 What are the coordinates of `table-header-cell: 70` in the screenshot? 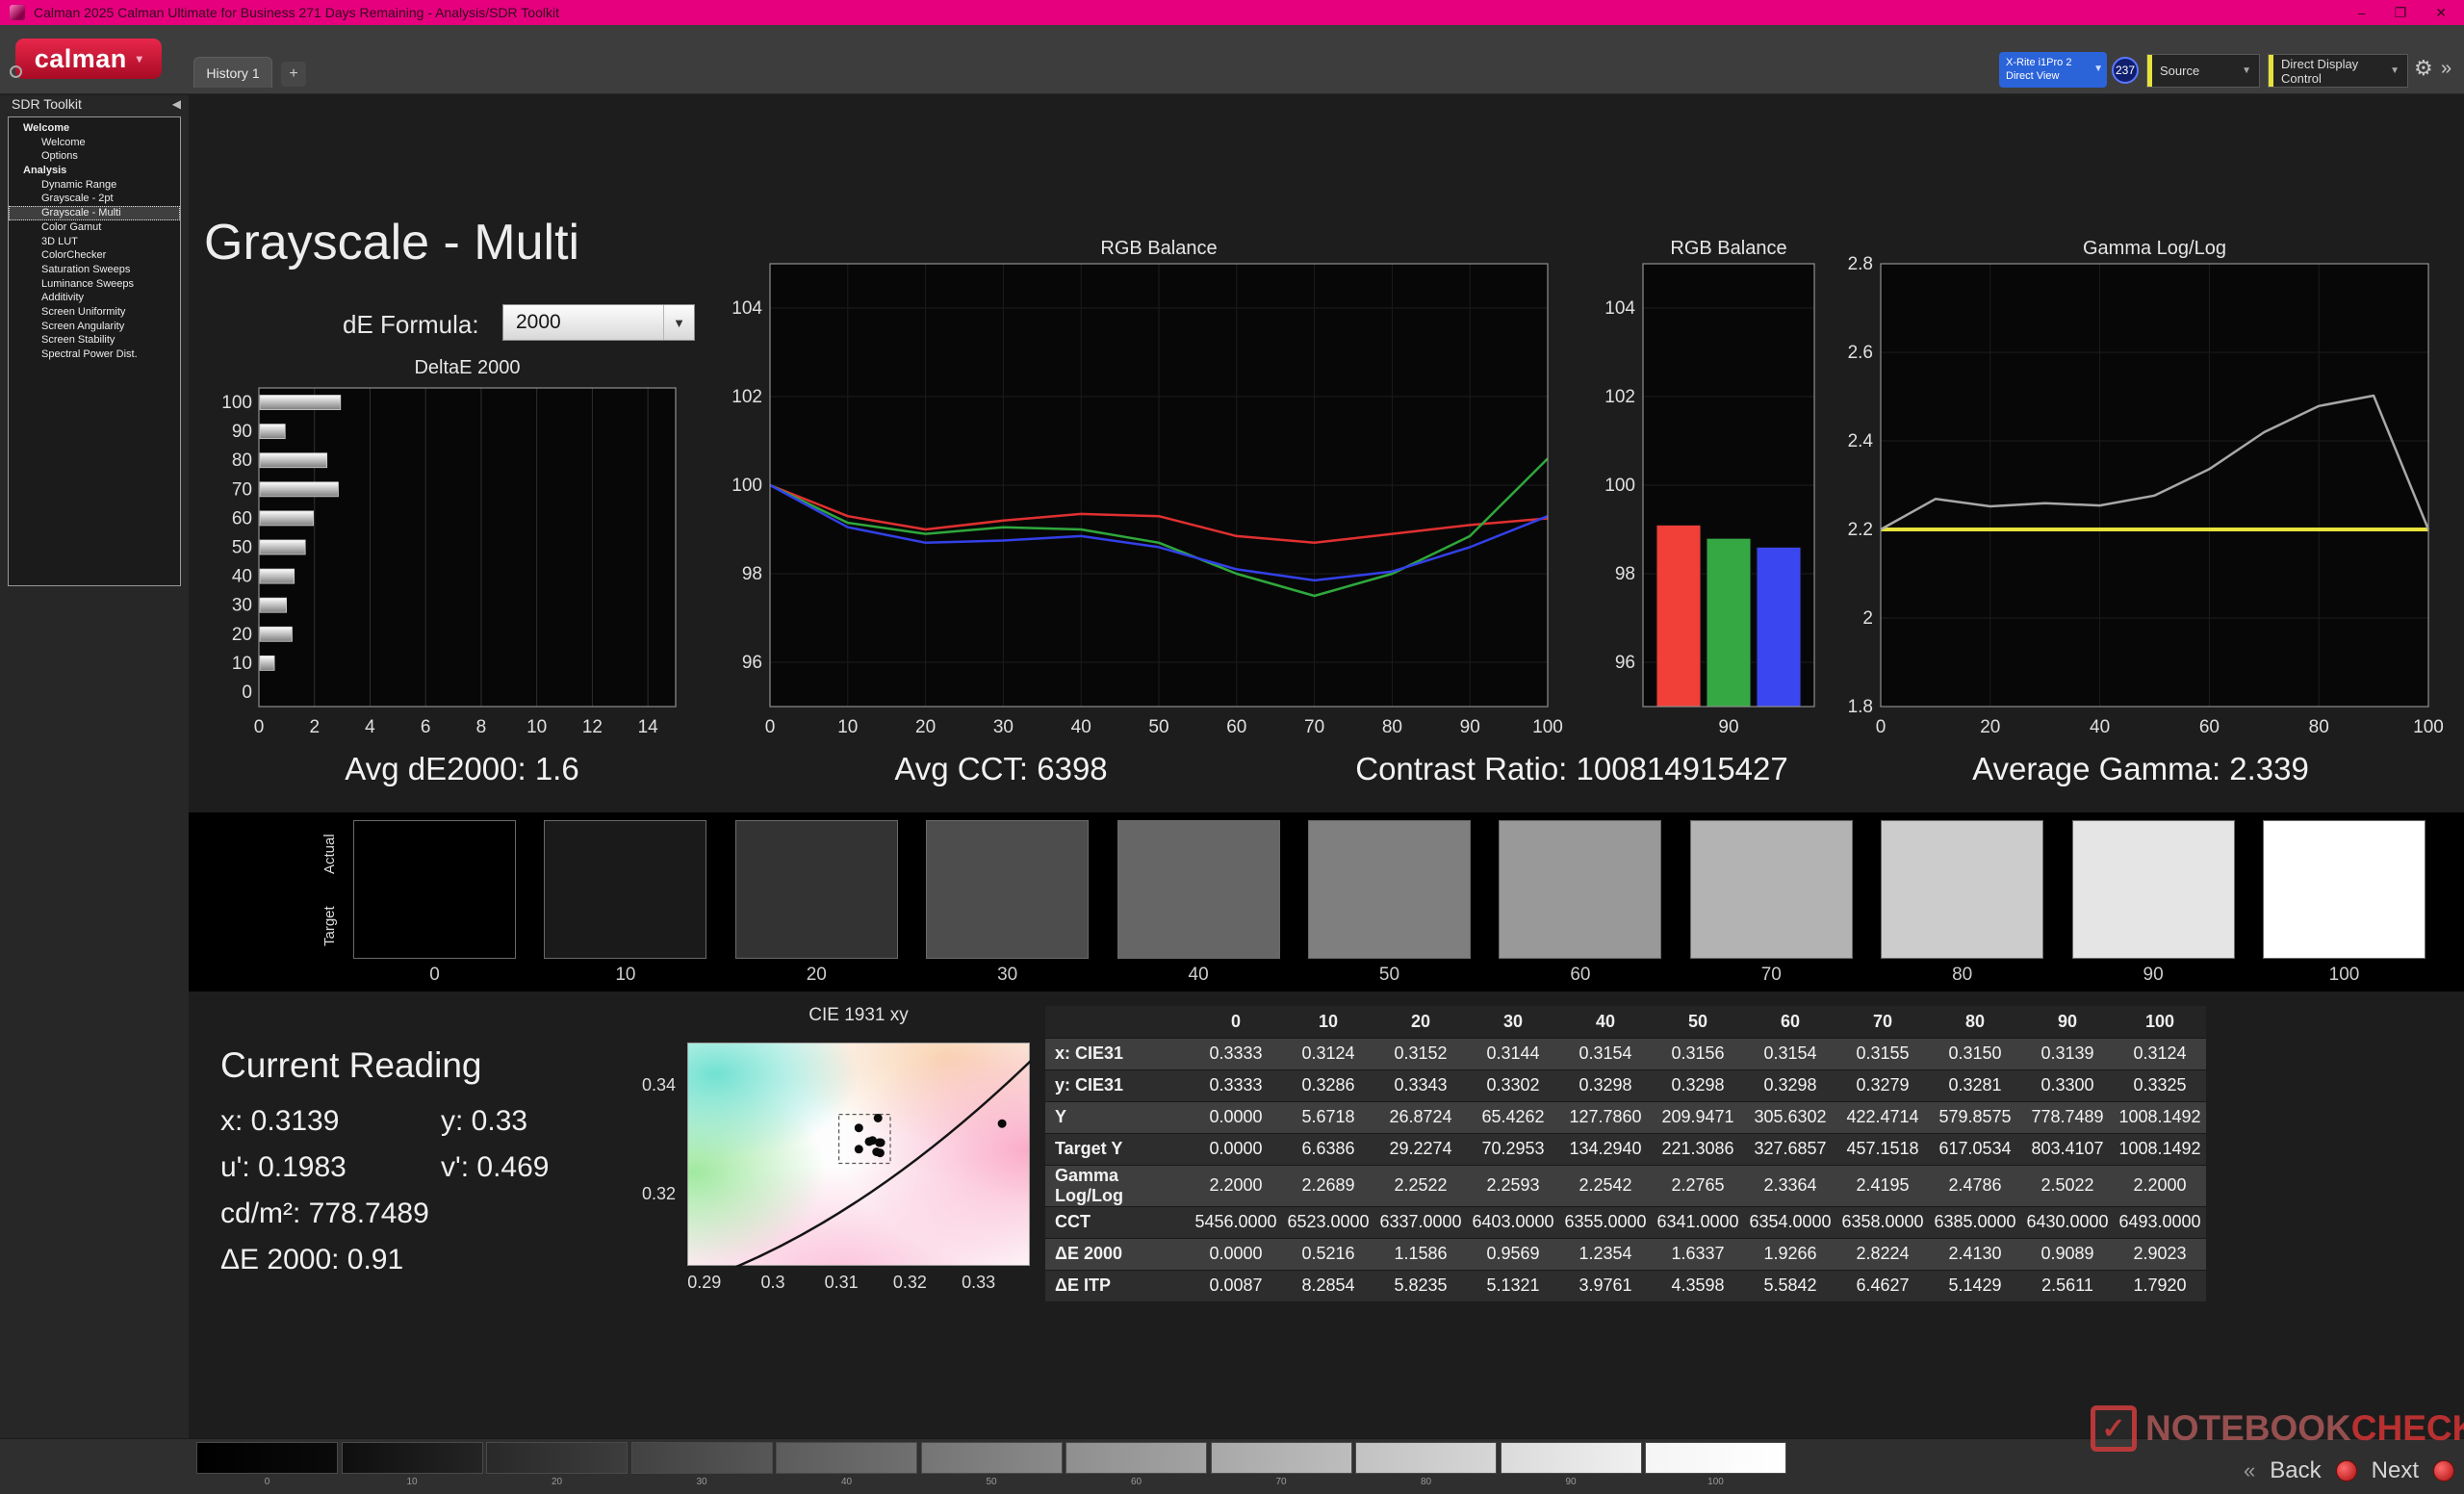 It's located at (1882, 1022).